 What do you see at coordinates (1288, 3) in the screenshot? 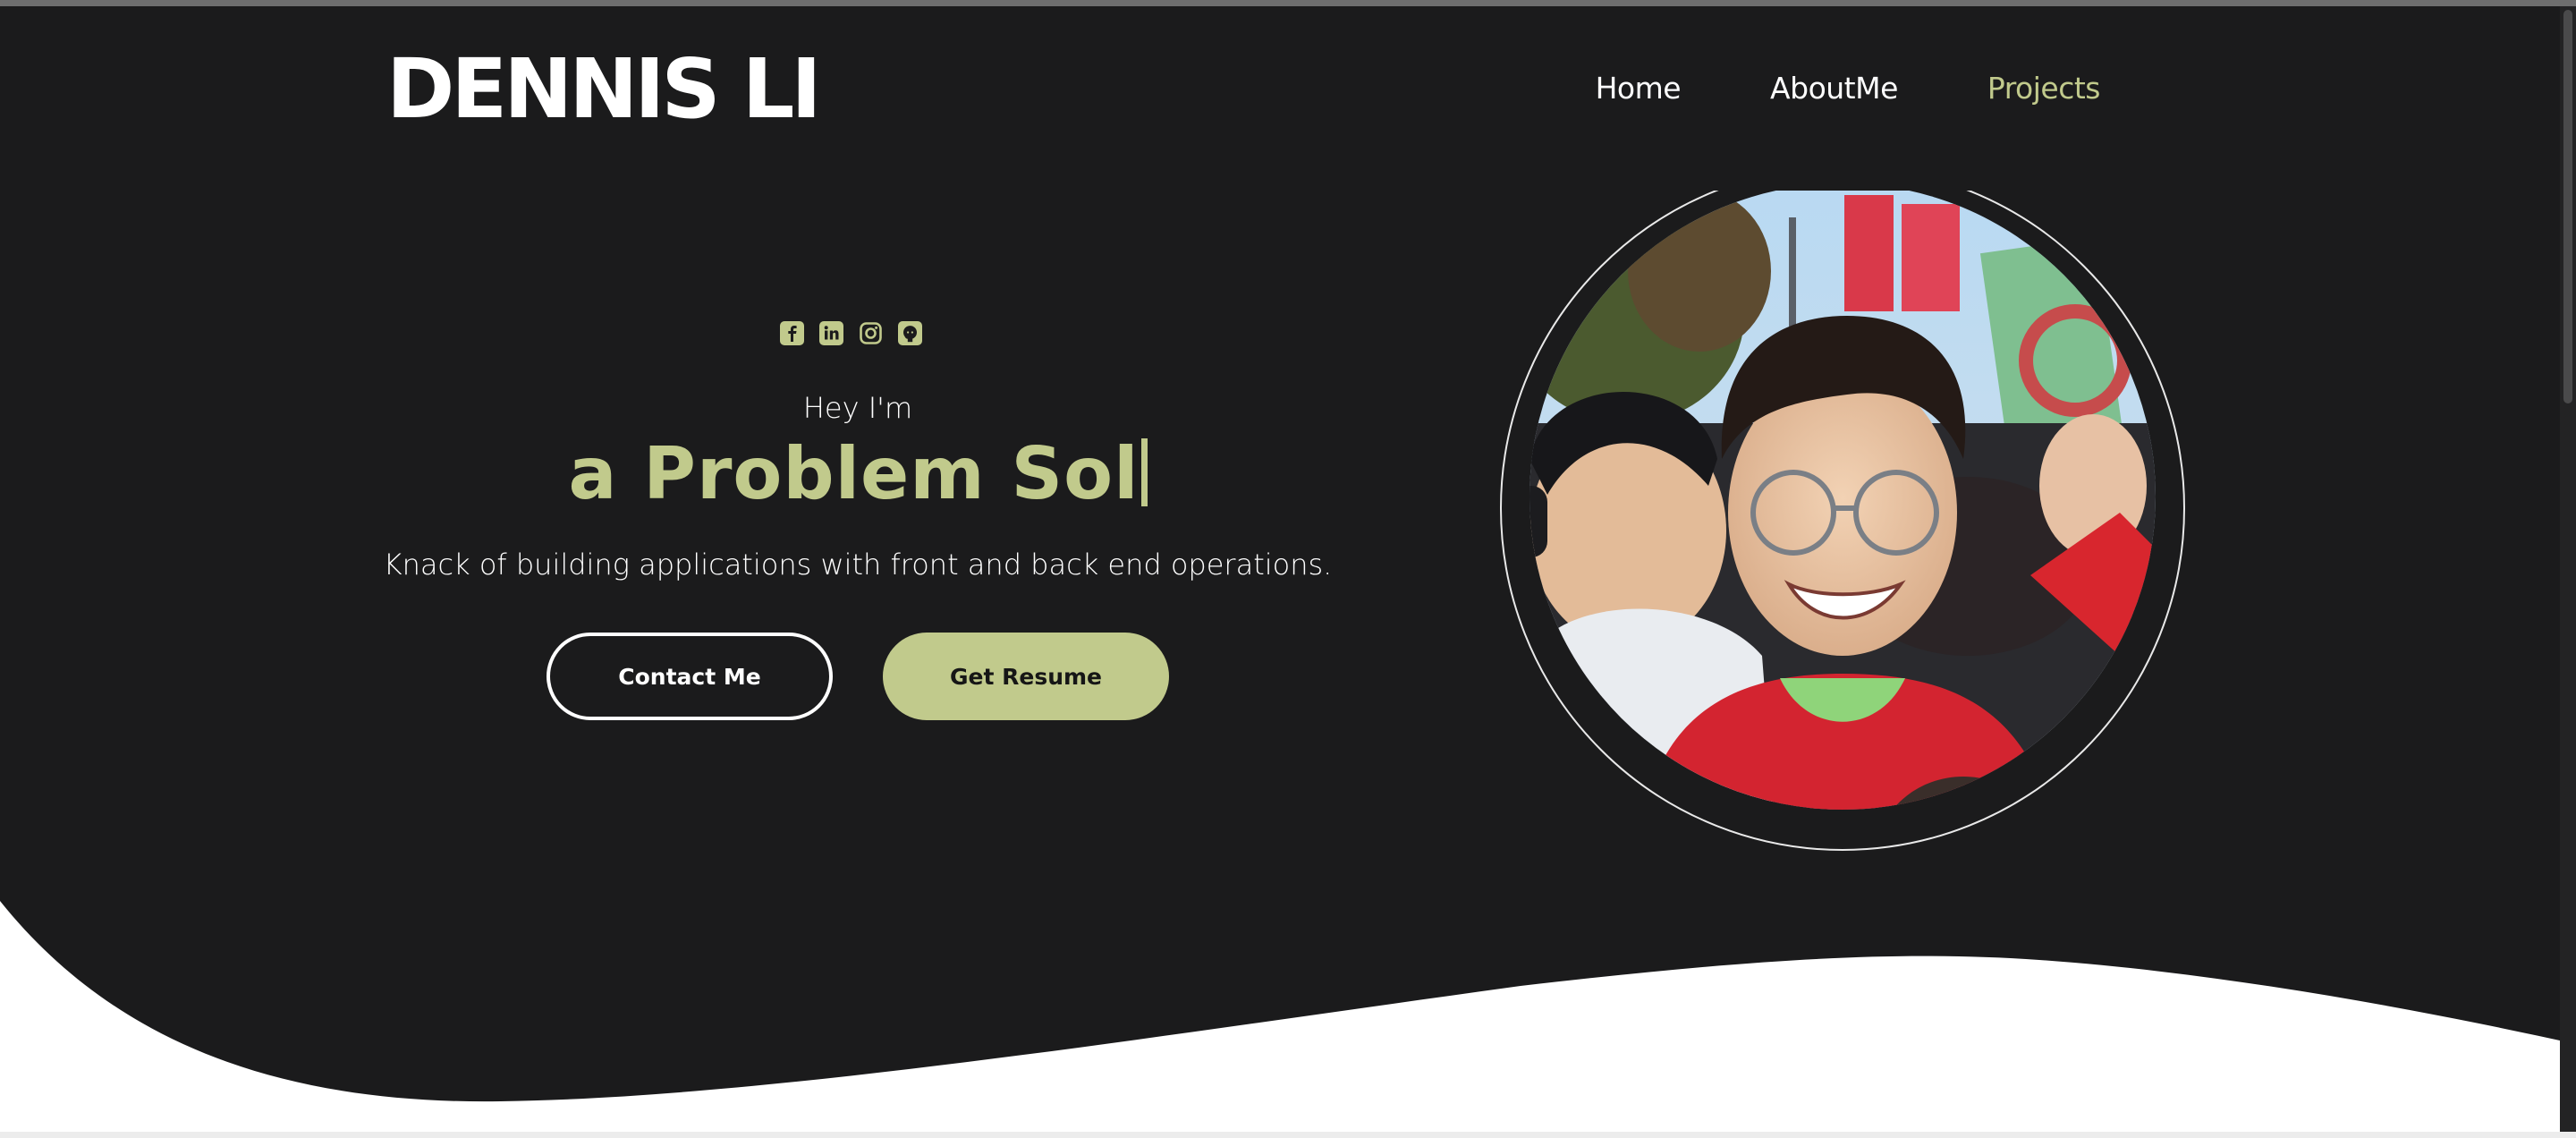
I see `browser-top-edge` at bounding box center [1288, 3].